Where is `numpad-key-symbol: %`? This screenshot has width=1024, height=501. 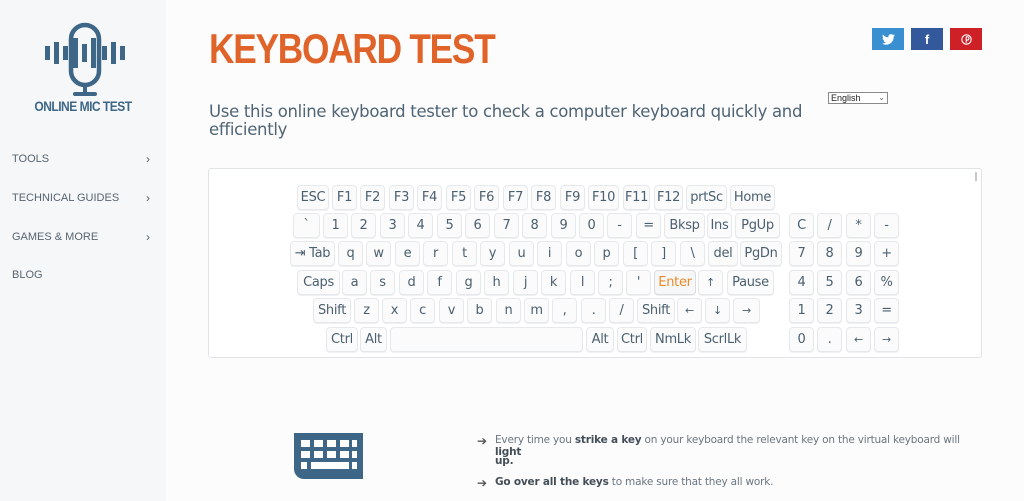 numpad-key-symbol: % is located at coordinates (886, 282).